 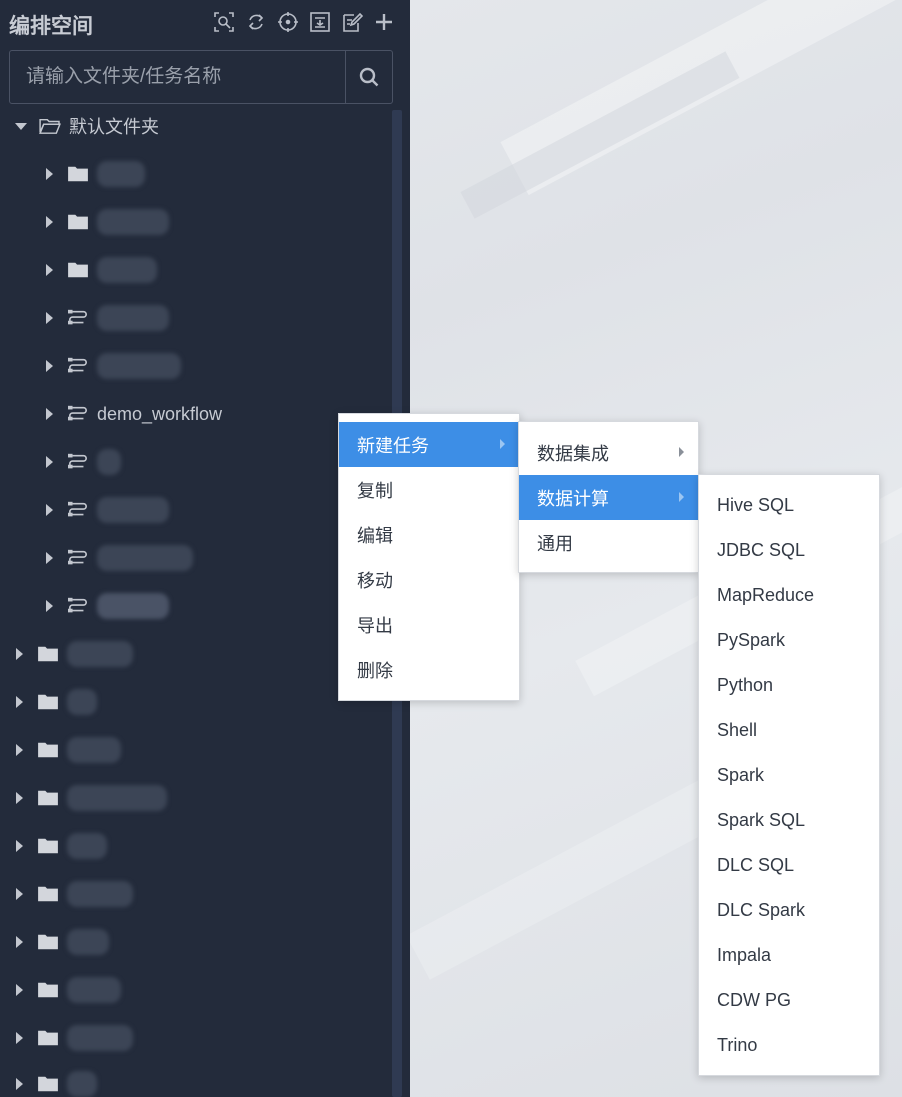 I want to click on menu-item-task-type: Python, so click(x=789, y=685).